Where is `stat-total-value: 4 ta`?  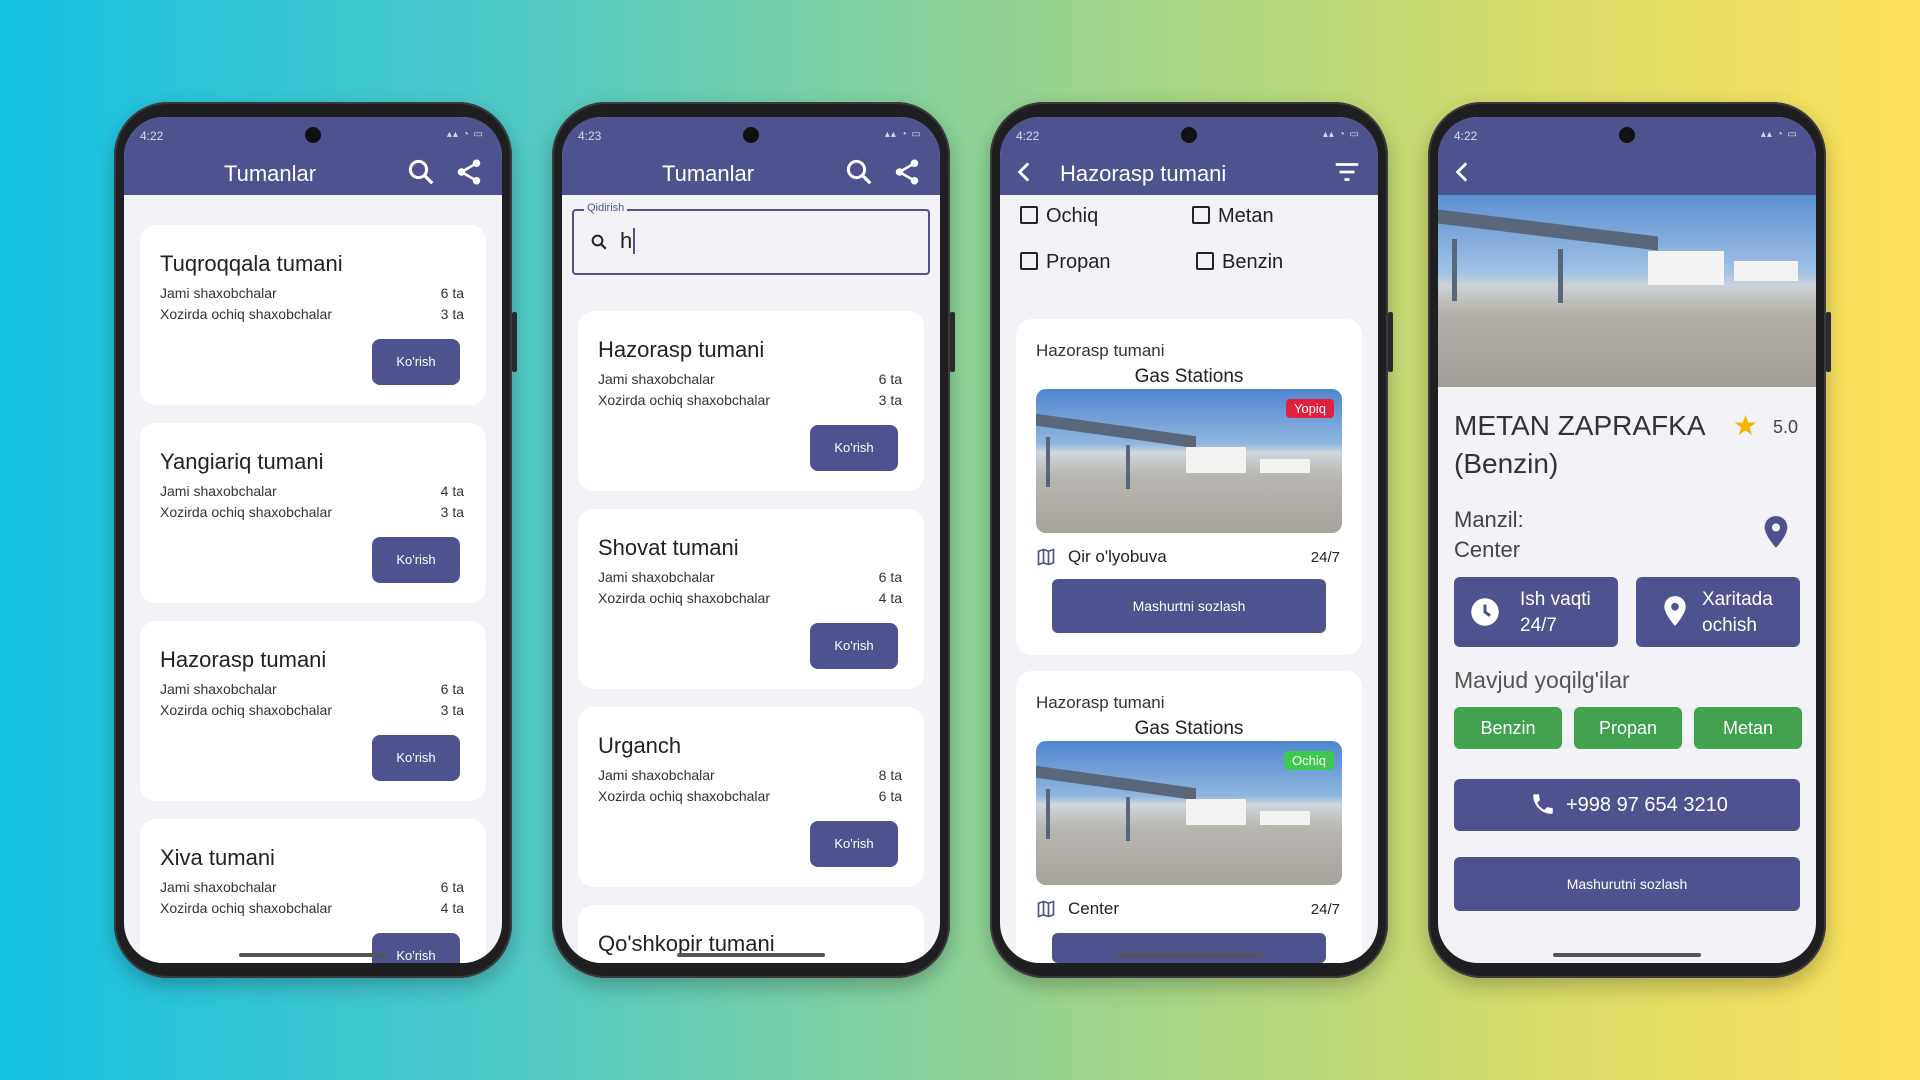 stat-total-value: 4 ta is located at coordinates (452, 491).